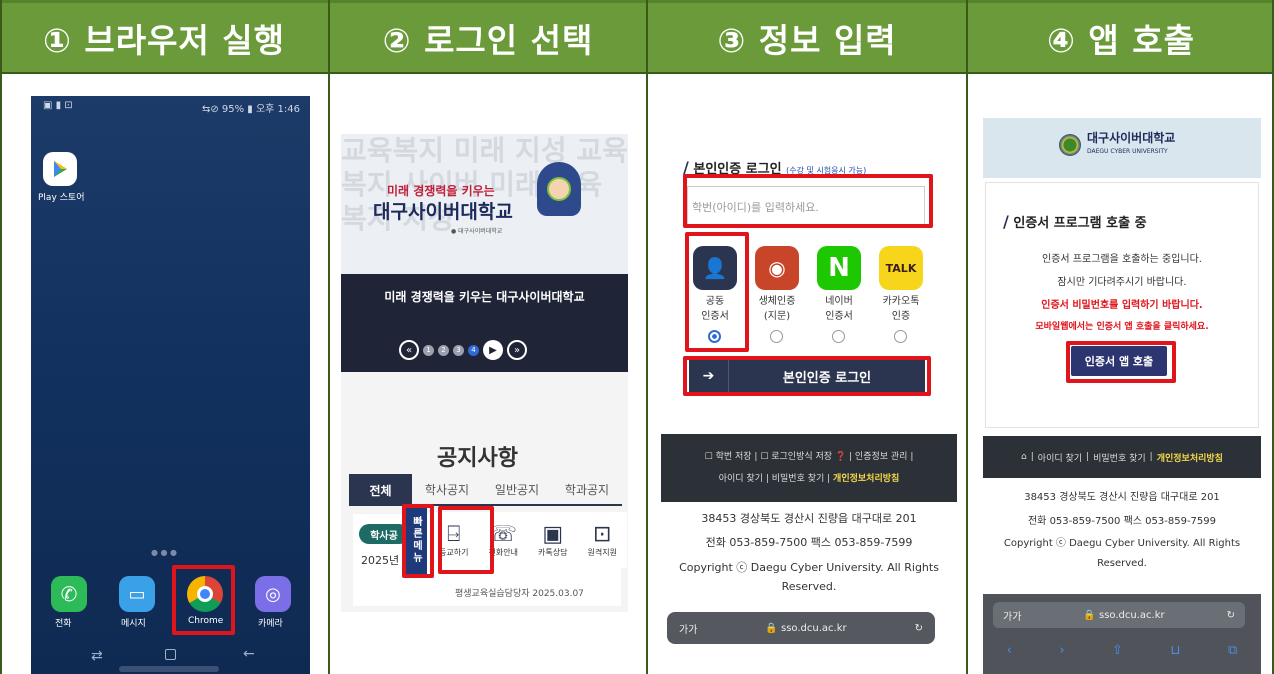 The height and width of the screenshot is (674, 1274). What do you see at coordinates (807, 376) in the screenshot?
I see `login-button-highlight` at bounding box center [807, 376].